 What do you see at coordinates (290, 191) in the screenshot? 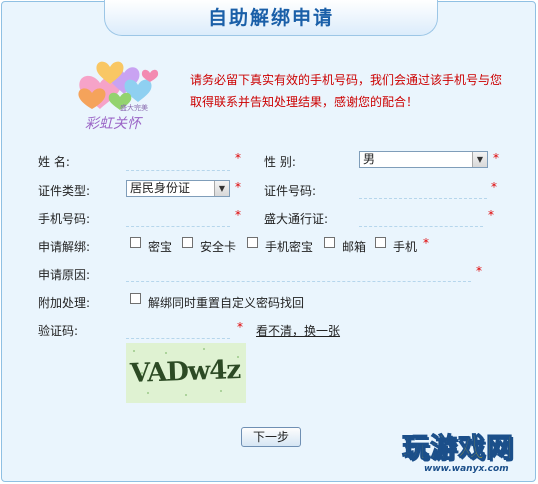
I see `id-number-label: 证件号码:` at bounding box center [290, 191].